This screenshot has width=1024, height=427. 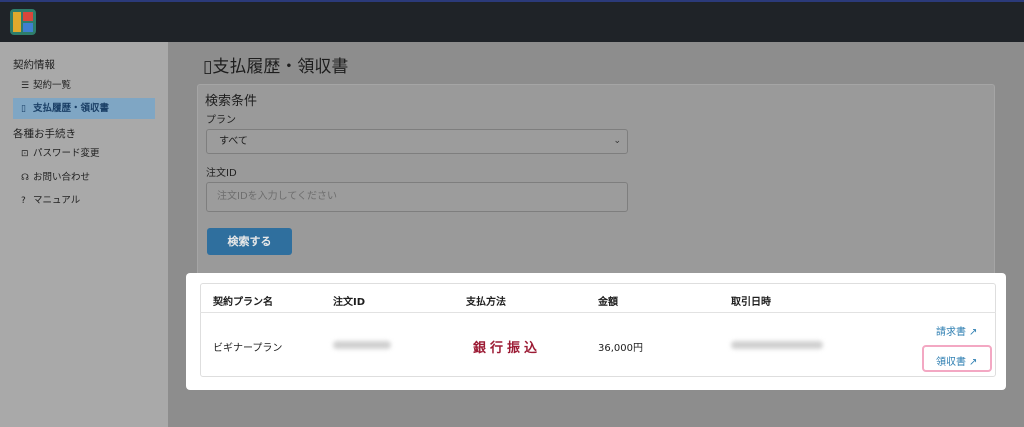 I want to click on sidebar-item-label: 契約一覧, so click(x=52, y=85).